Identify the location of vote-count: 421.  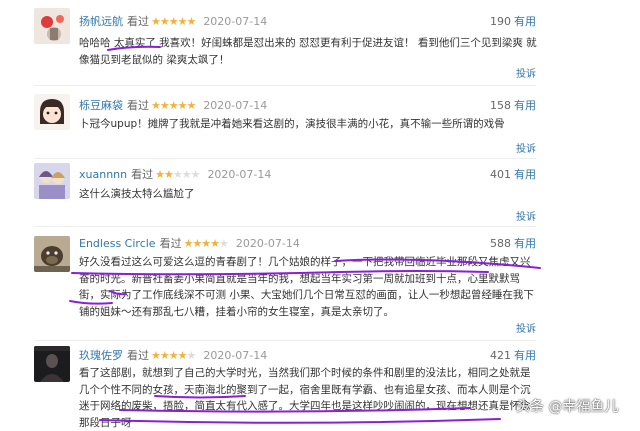
(500, 355).